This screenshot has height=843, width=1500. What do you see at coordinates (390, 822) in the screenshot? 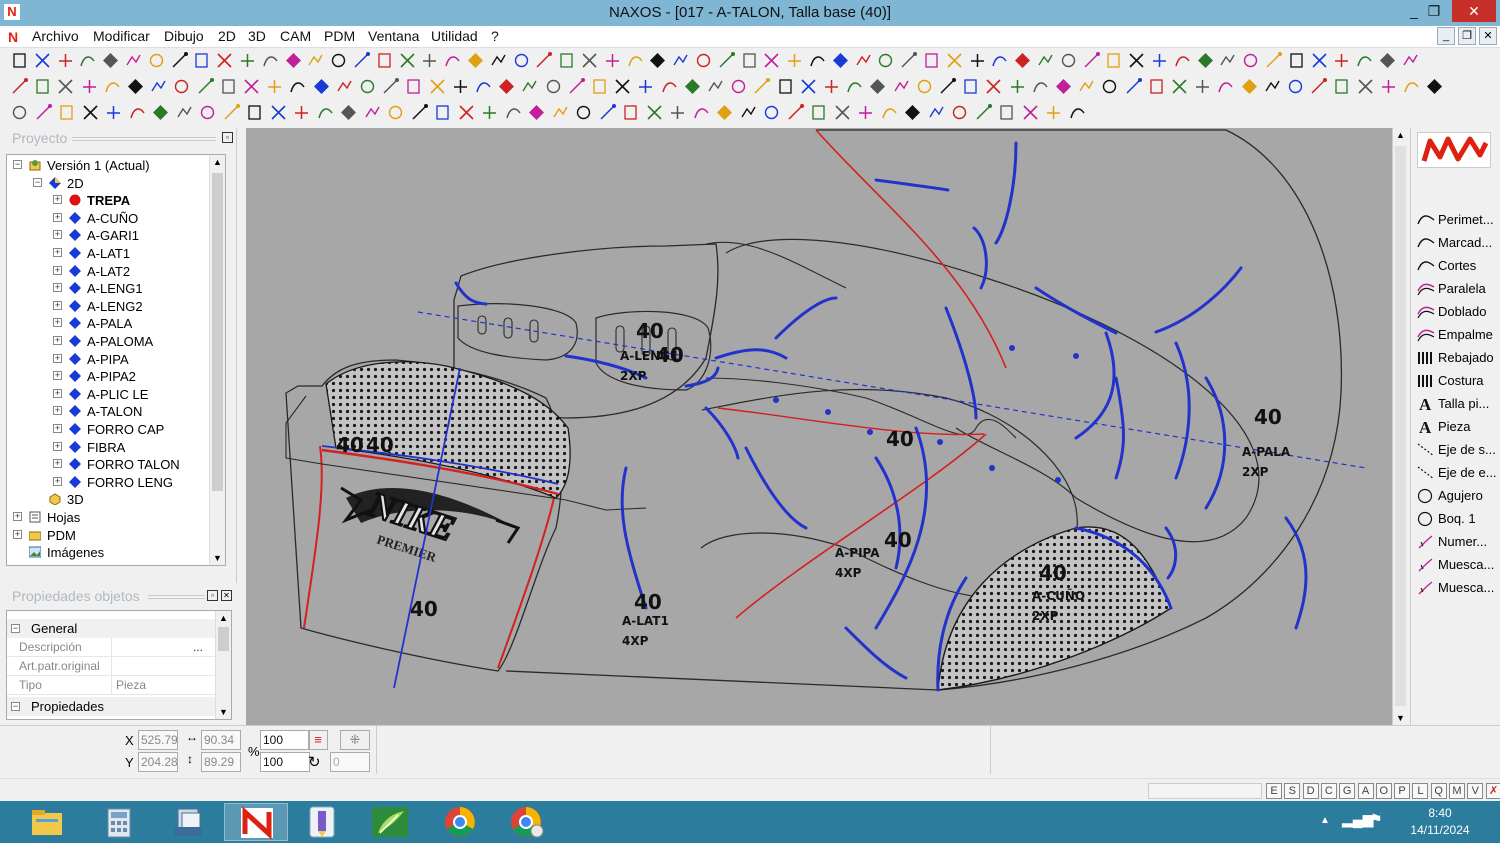
I see `leaf-app-icon` at bounding box center [390, 822].